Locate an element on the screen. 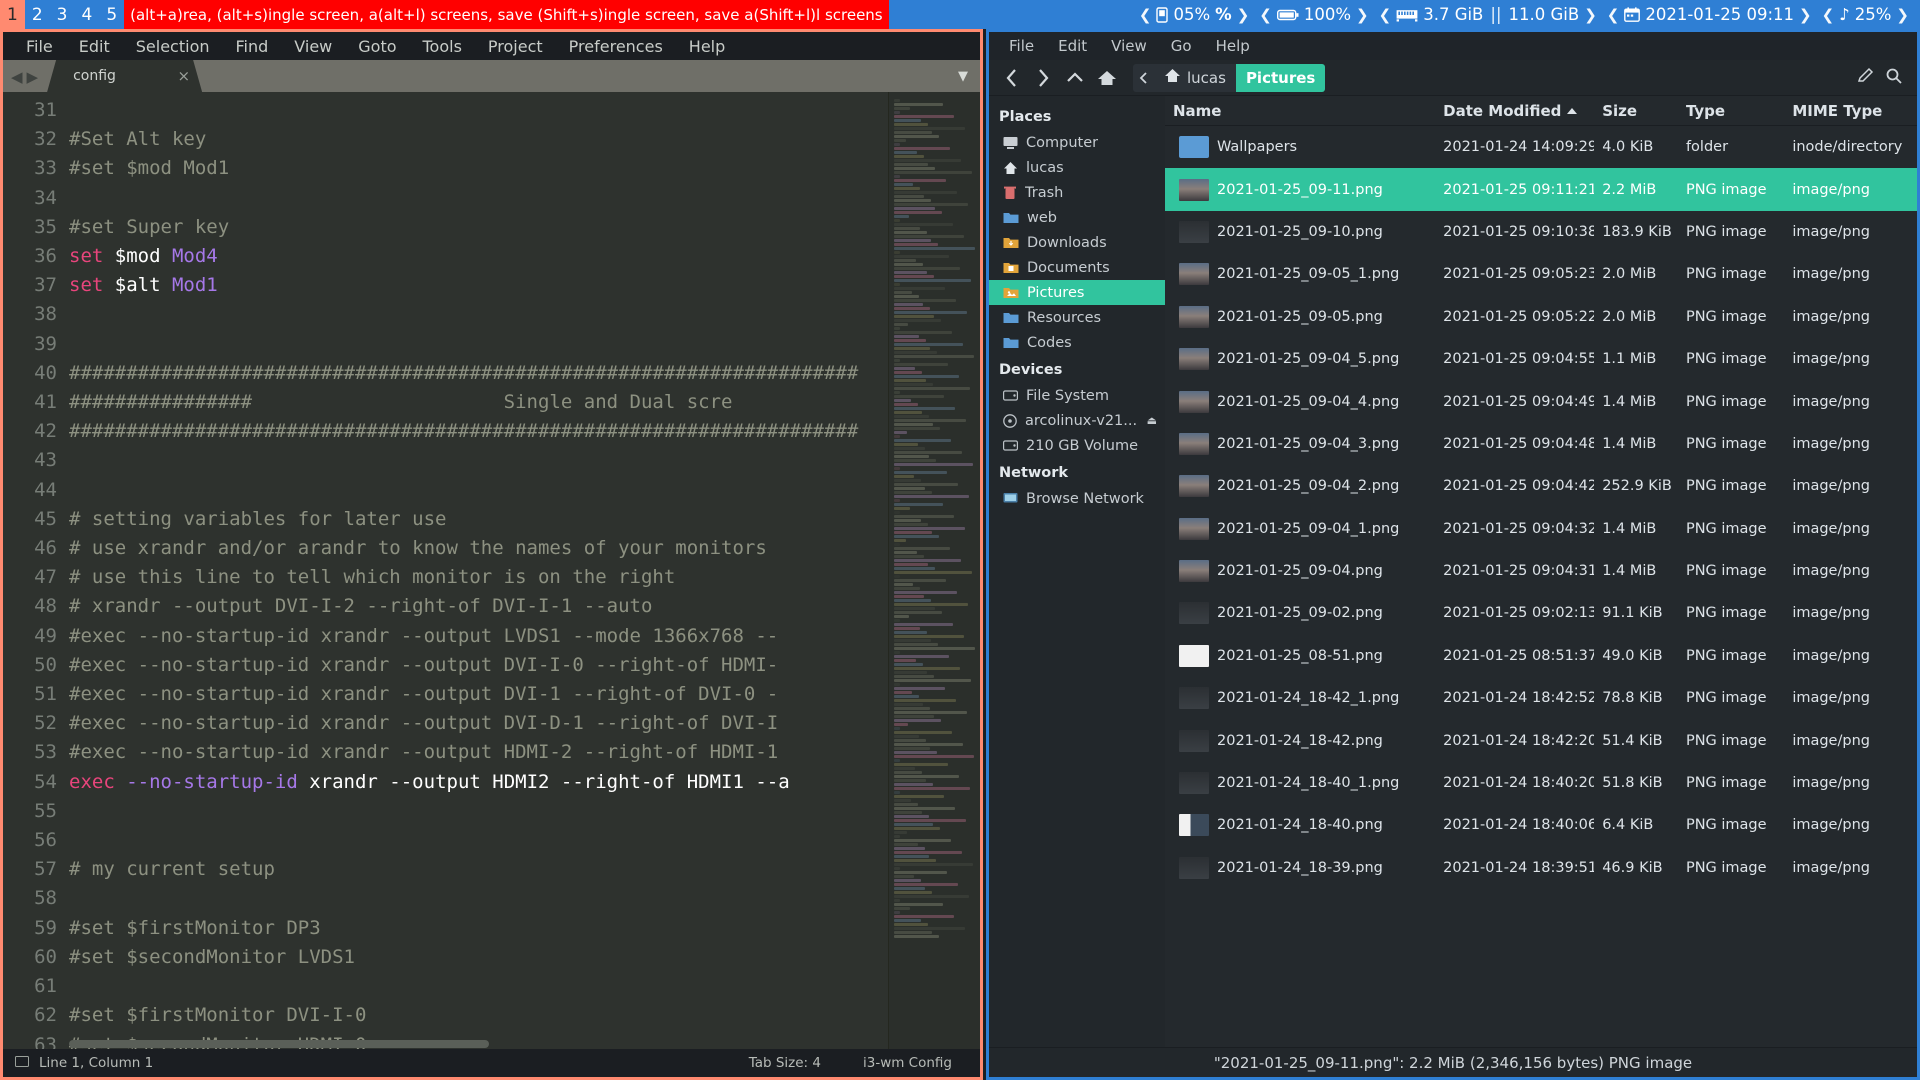 This screenshot has height=1080, width=1920. breadcrumb: lucas Pictures is located at coordinates (1229, 77).